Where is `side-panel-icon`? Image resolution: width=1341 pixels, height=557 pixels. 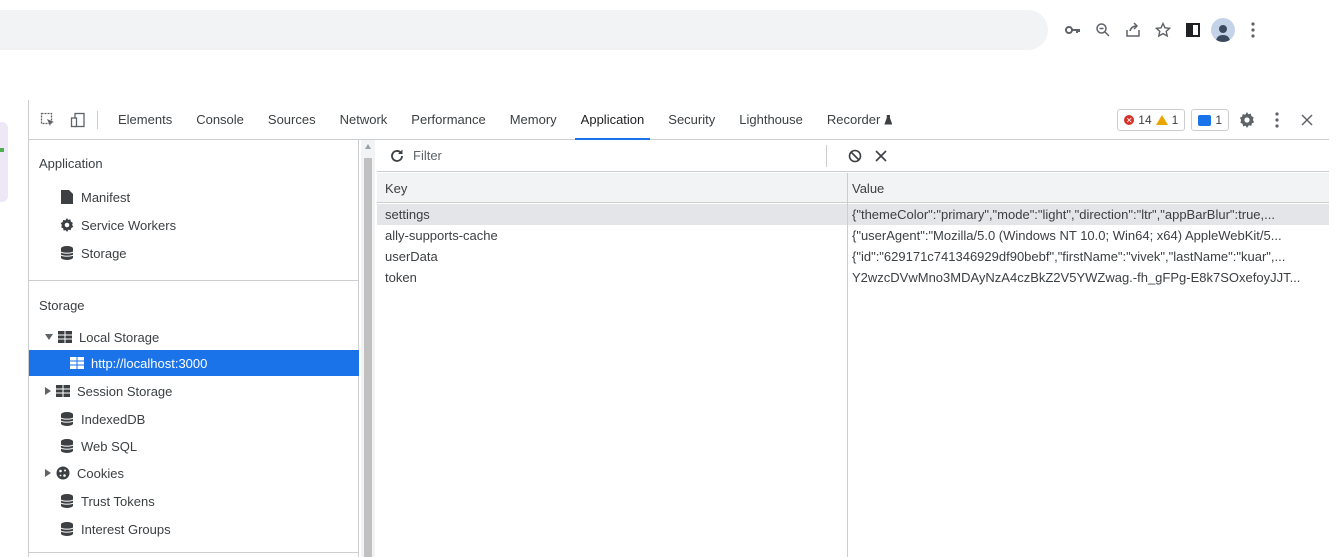
side-panel-icon is located at coordinates (1193, 30).